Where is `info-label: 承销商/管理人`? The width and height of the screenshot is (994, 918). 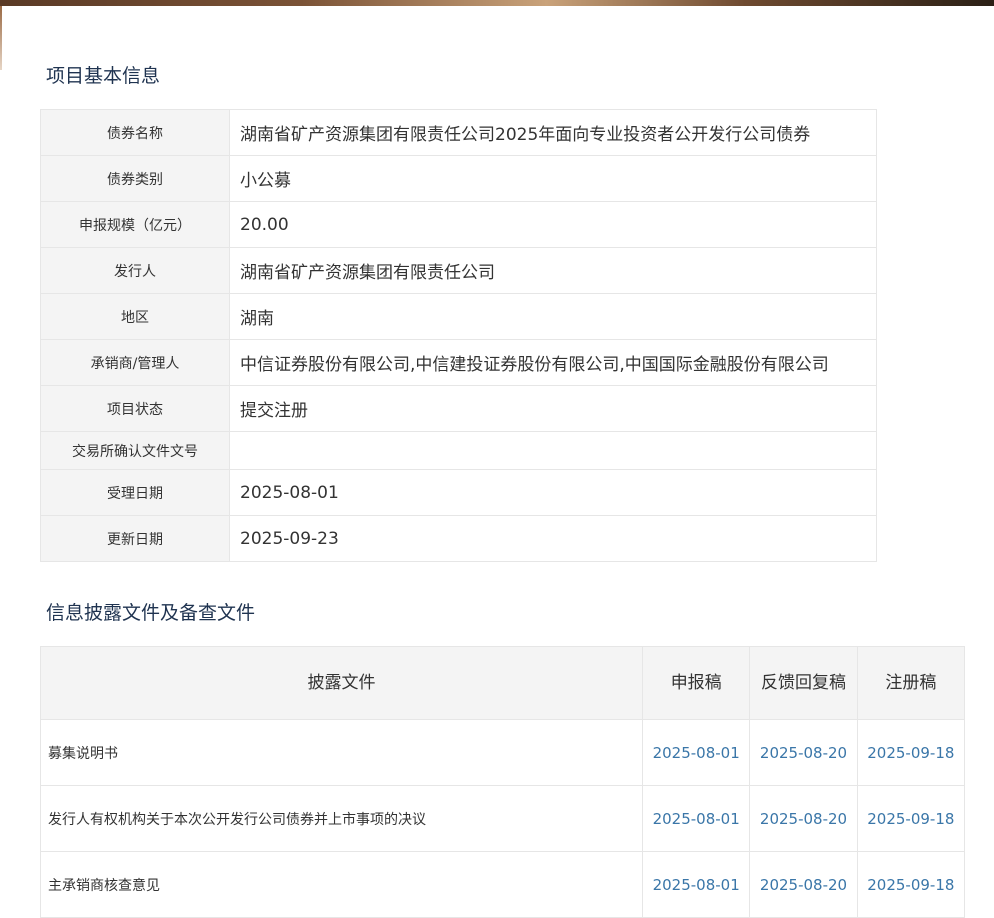 info-label: 承销商/管理人 is located at coordinates (135, 362).